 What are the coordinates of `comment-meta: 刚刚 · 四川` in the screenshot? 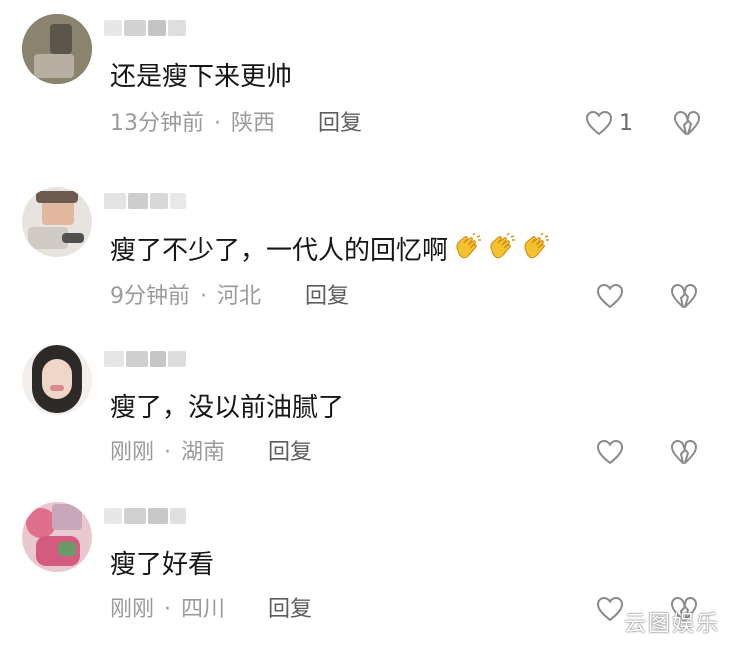 It's located at (167, 610).